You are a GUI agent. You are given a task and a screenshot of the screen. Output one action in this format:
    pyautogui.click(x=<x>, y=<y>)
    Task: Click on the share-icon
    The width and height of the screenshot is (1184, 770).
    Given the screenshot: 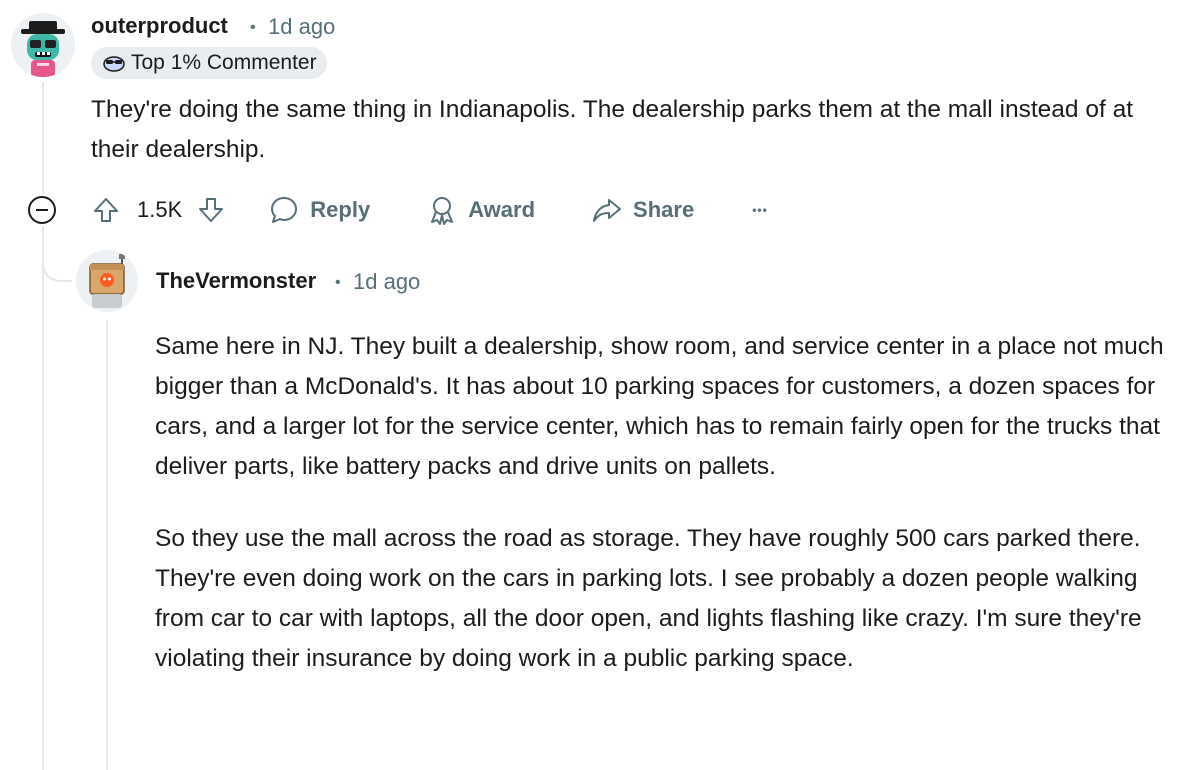 What is the action you would take?
    pyautogui.click(x=607, y=210)
    